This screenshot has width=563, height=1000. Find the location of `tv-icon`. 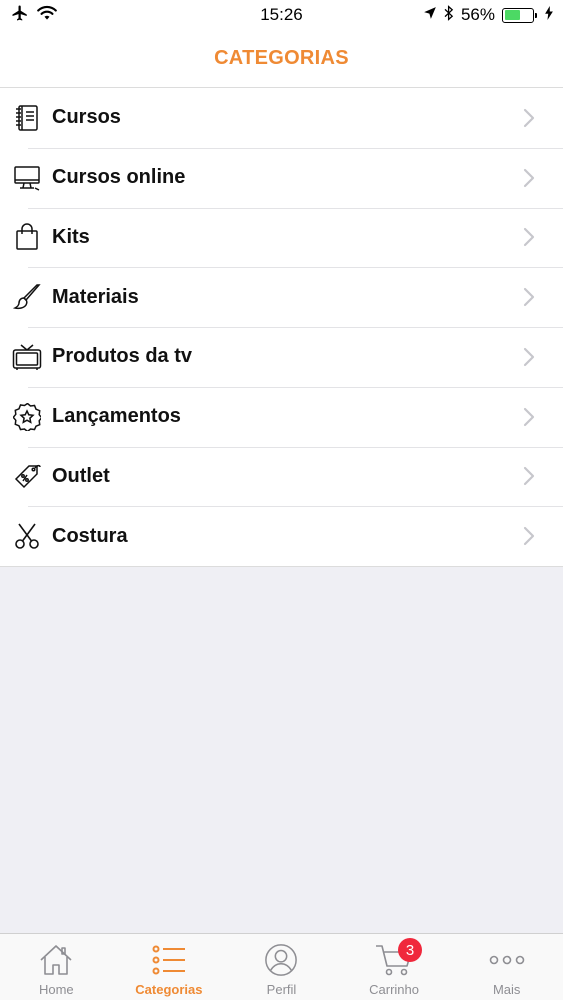

tv-icon is located at coordinates (27, 357).